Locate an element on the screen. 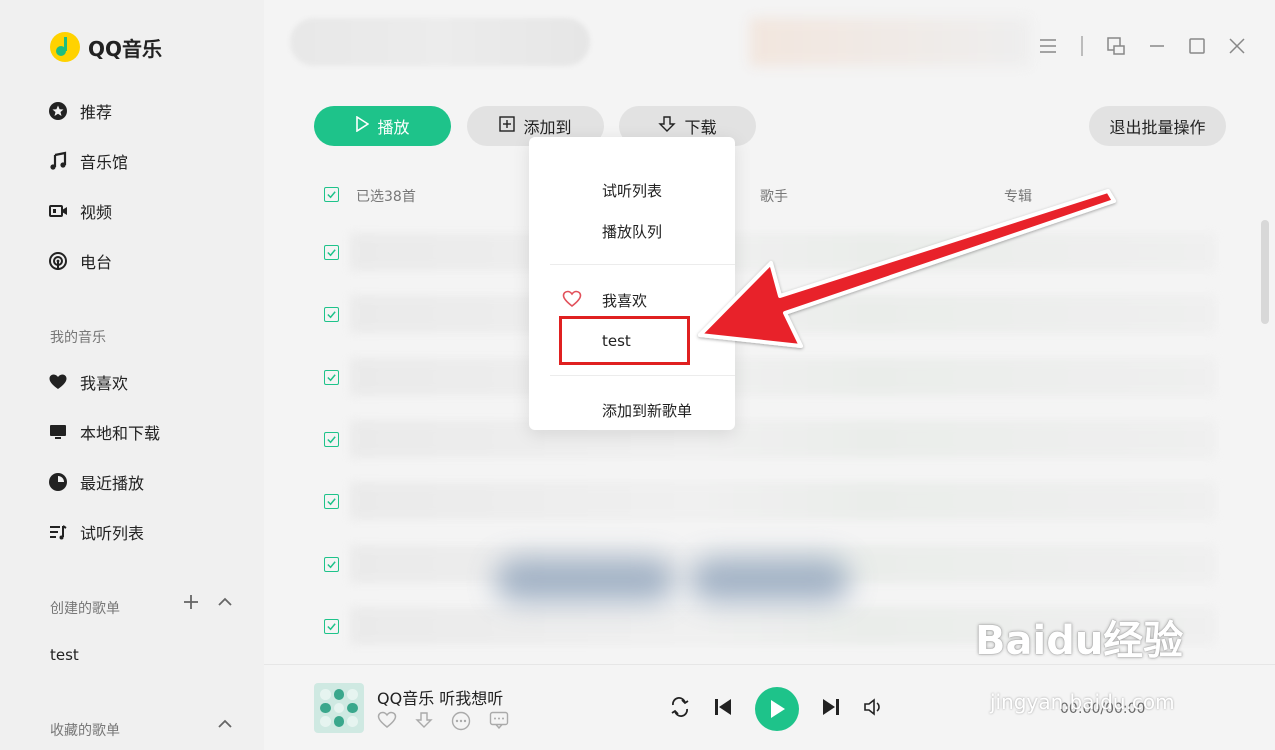 The width and height of the screenshot is (1275, 750). more-icon is located at coordinates (461, 723).